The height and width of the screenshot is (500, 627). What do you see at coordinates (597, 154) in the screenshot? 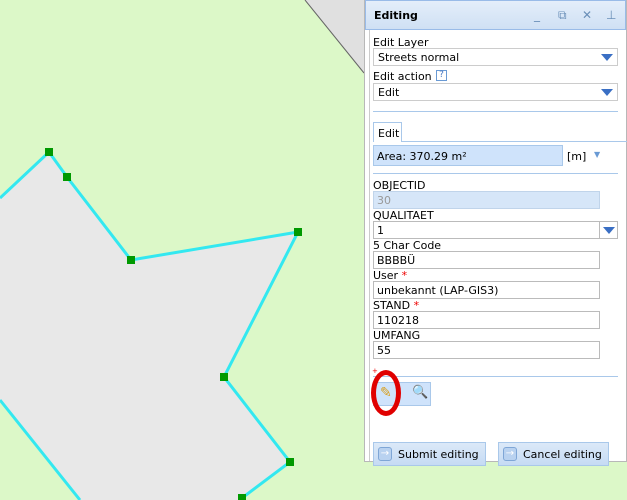
I see `unit-chevron-icon: ▼` at bounding box center [597, 154].